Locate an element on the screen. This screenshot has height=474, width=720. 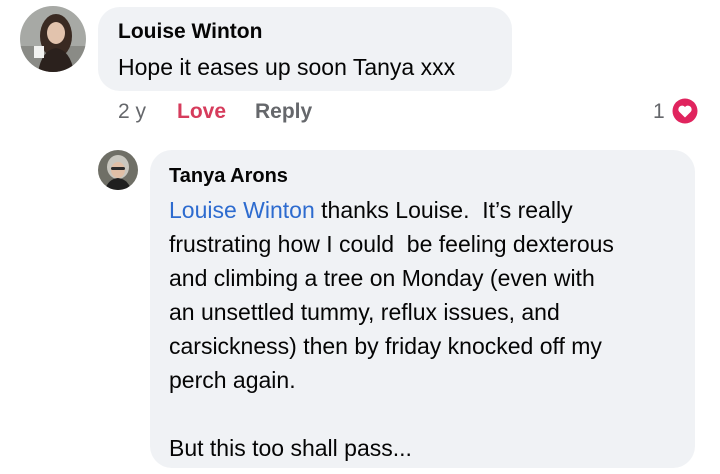
comment-text: Hope it eases up soon Tanya xxx is located at coordinates (287, 67).